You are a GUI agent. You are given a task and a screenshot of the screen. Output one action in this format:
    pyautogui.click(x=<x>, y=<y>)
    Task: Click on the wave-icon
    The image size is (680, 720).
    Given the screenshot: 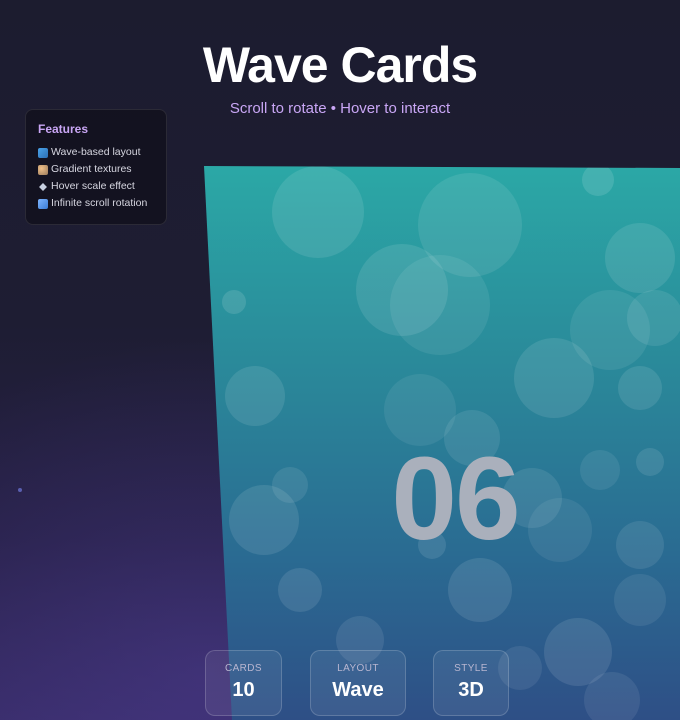 What is the action you would take?
    pyautogui.click(x=43, y=152)
    